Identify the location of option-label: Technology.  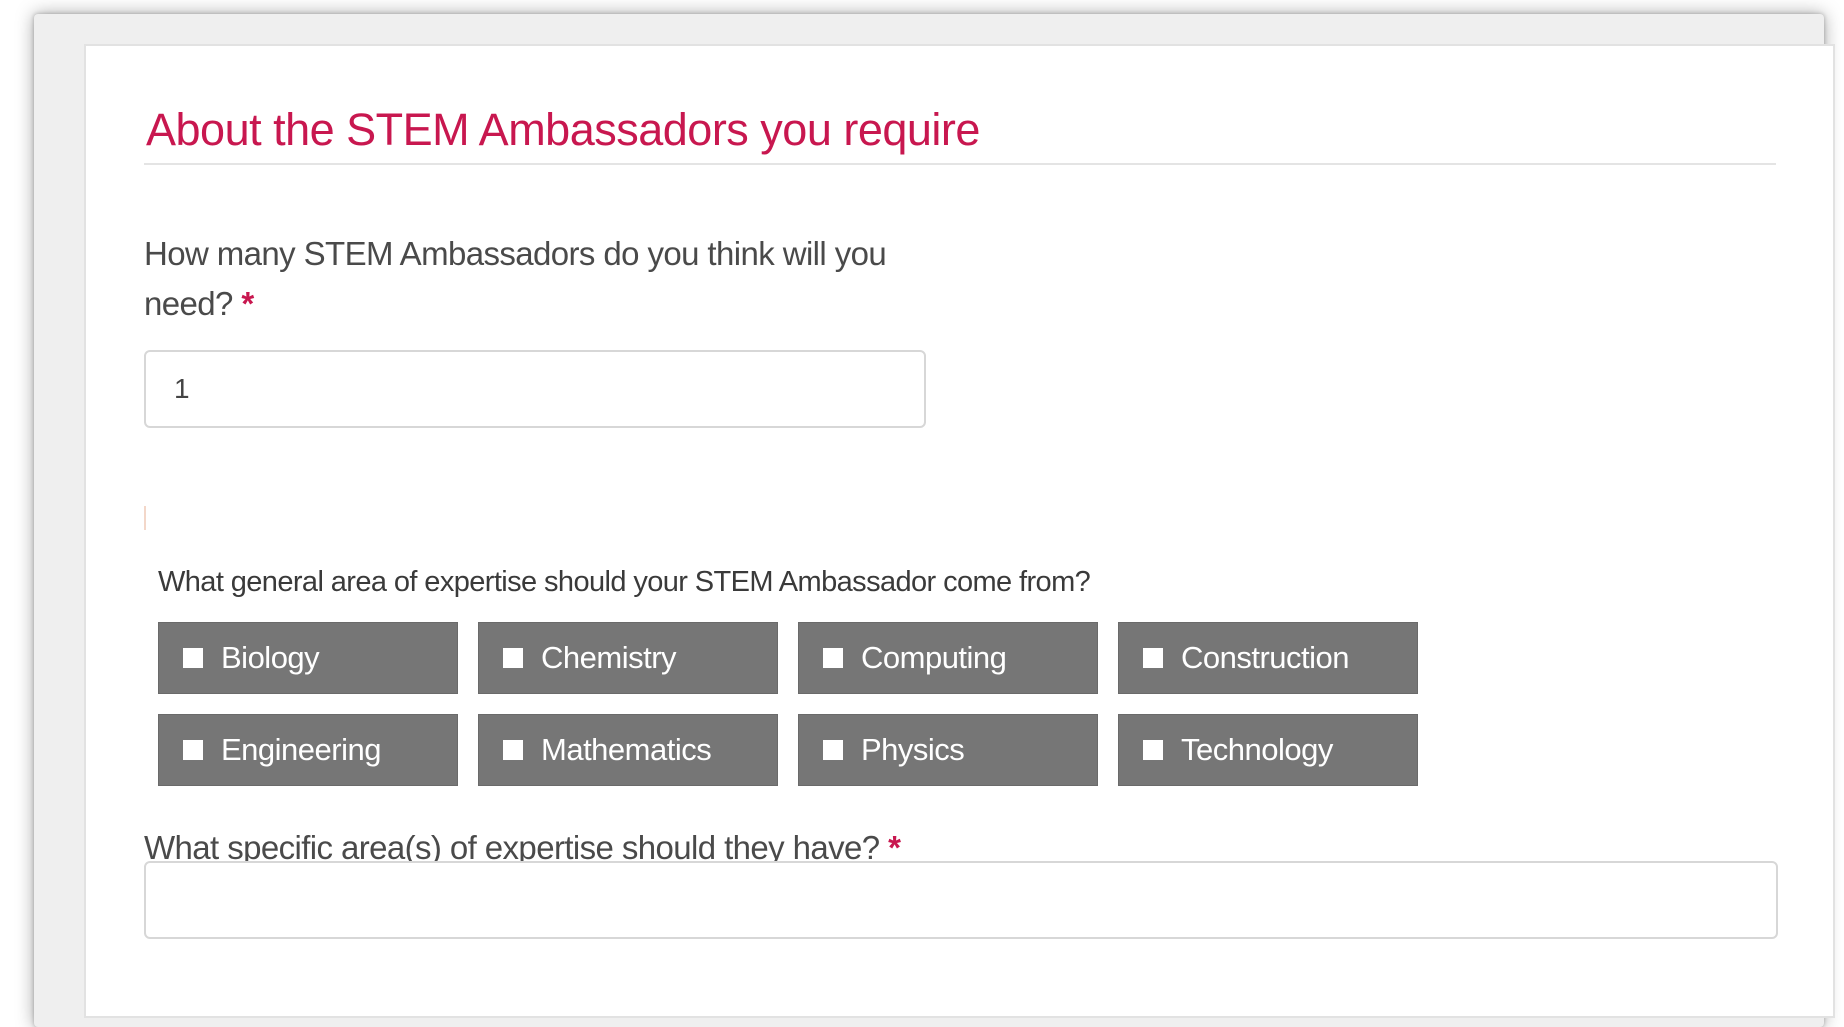
(1257, 749).